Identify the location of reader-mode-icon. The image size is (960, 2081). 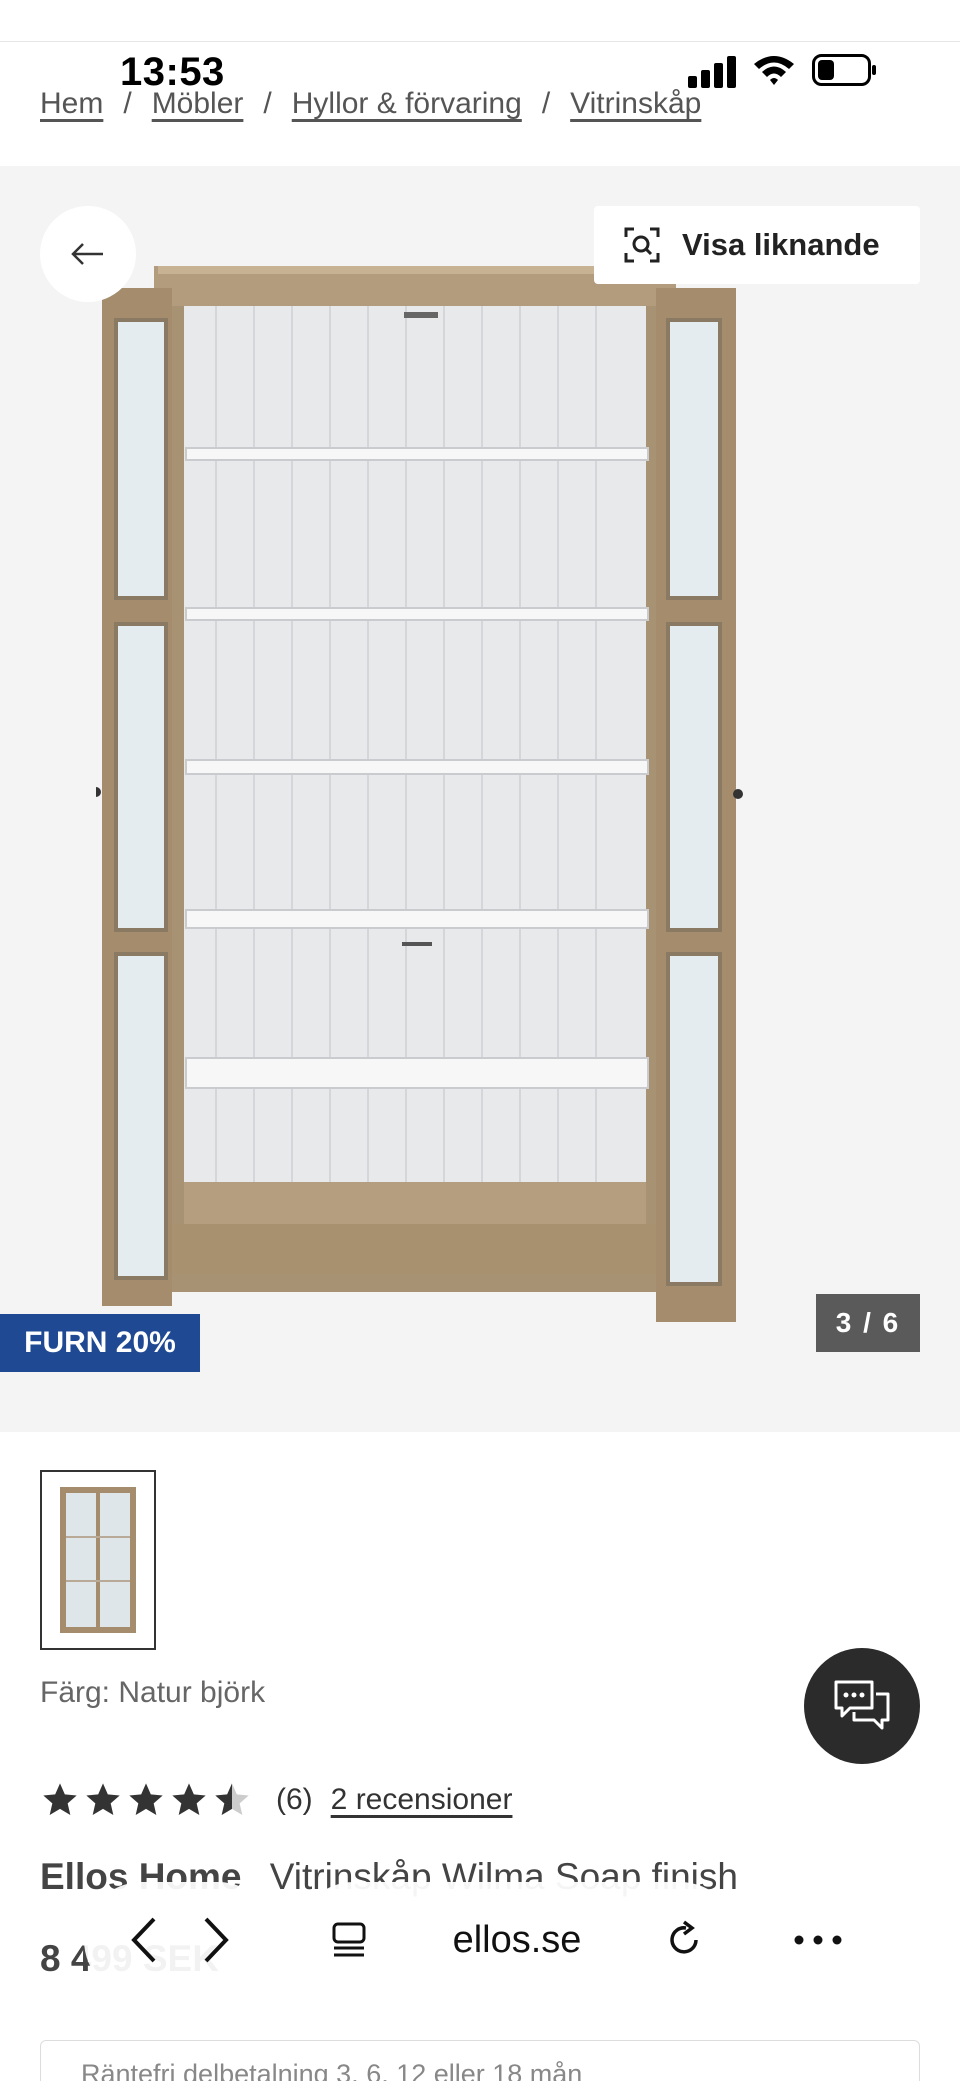
(350, 1940).